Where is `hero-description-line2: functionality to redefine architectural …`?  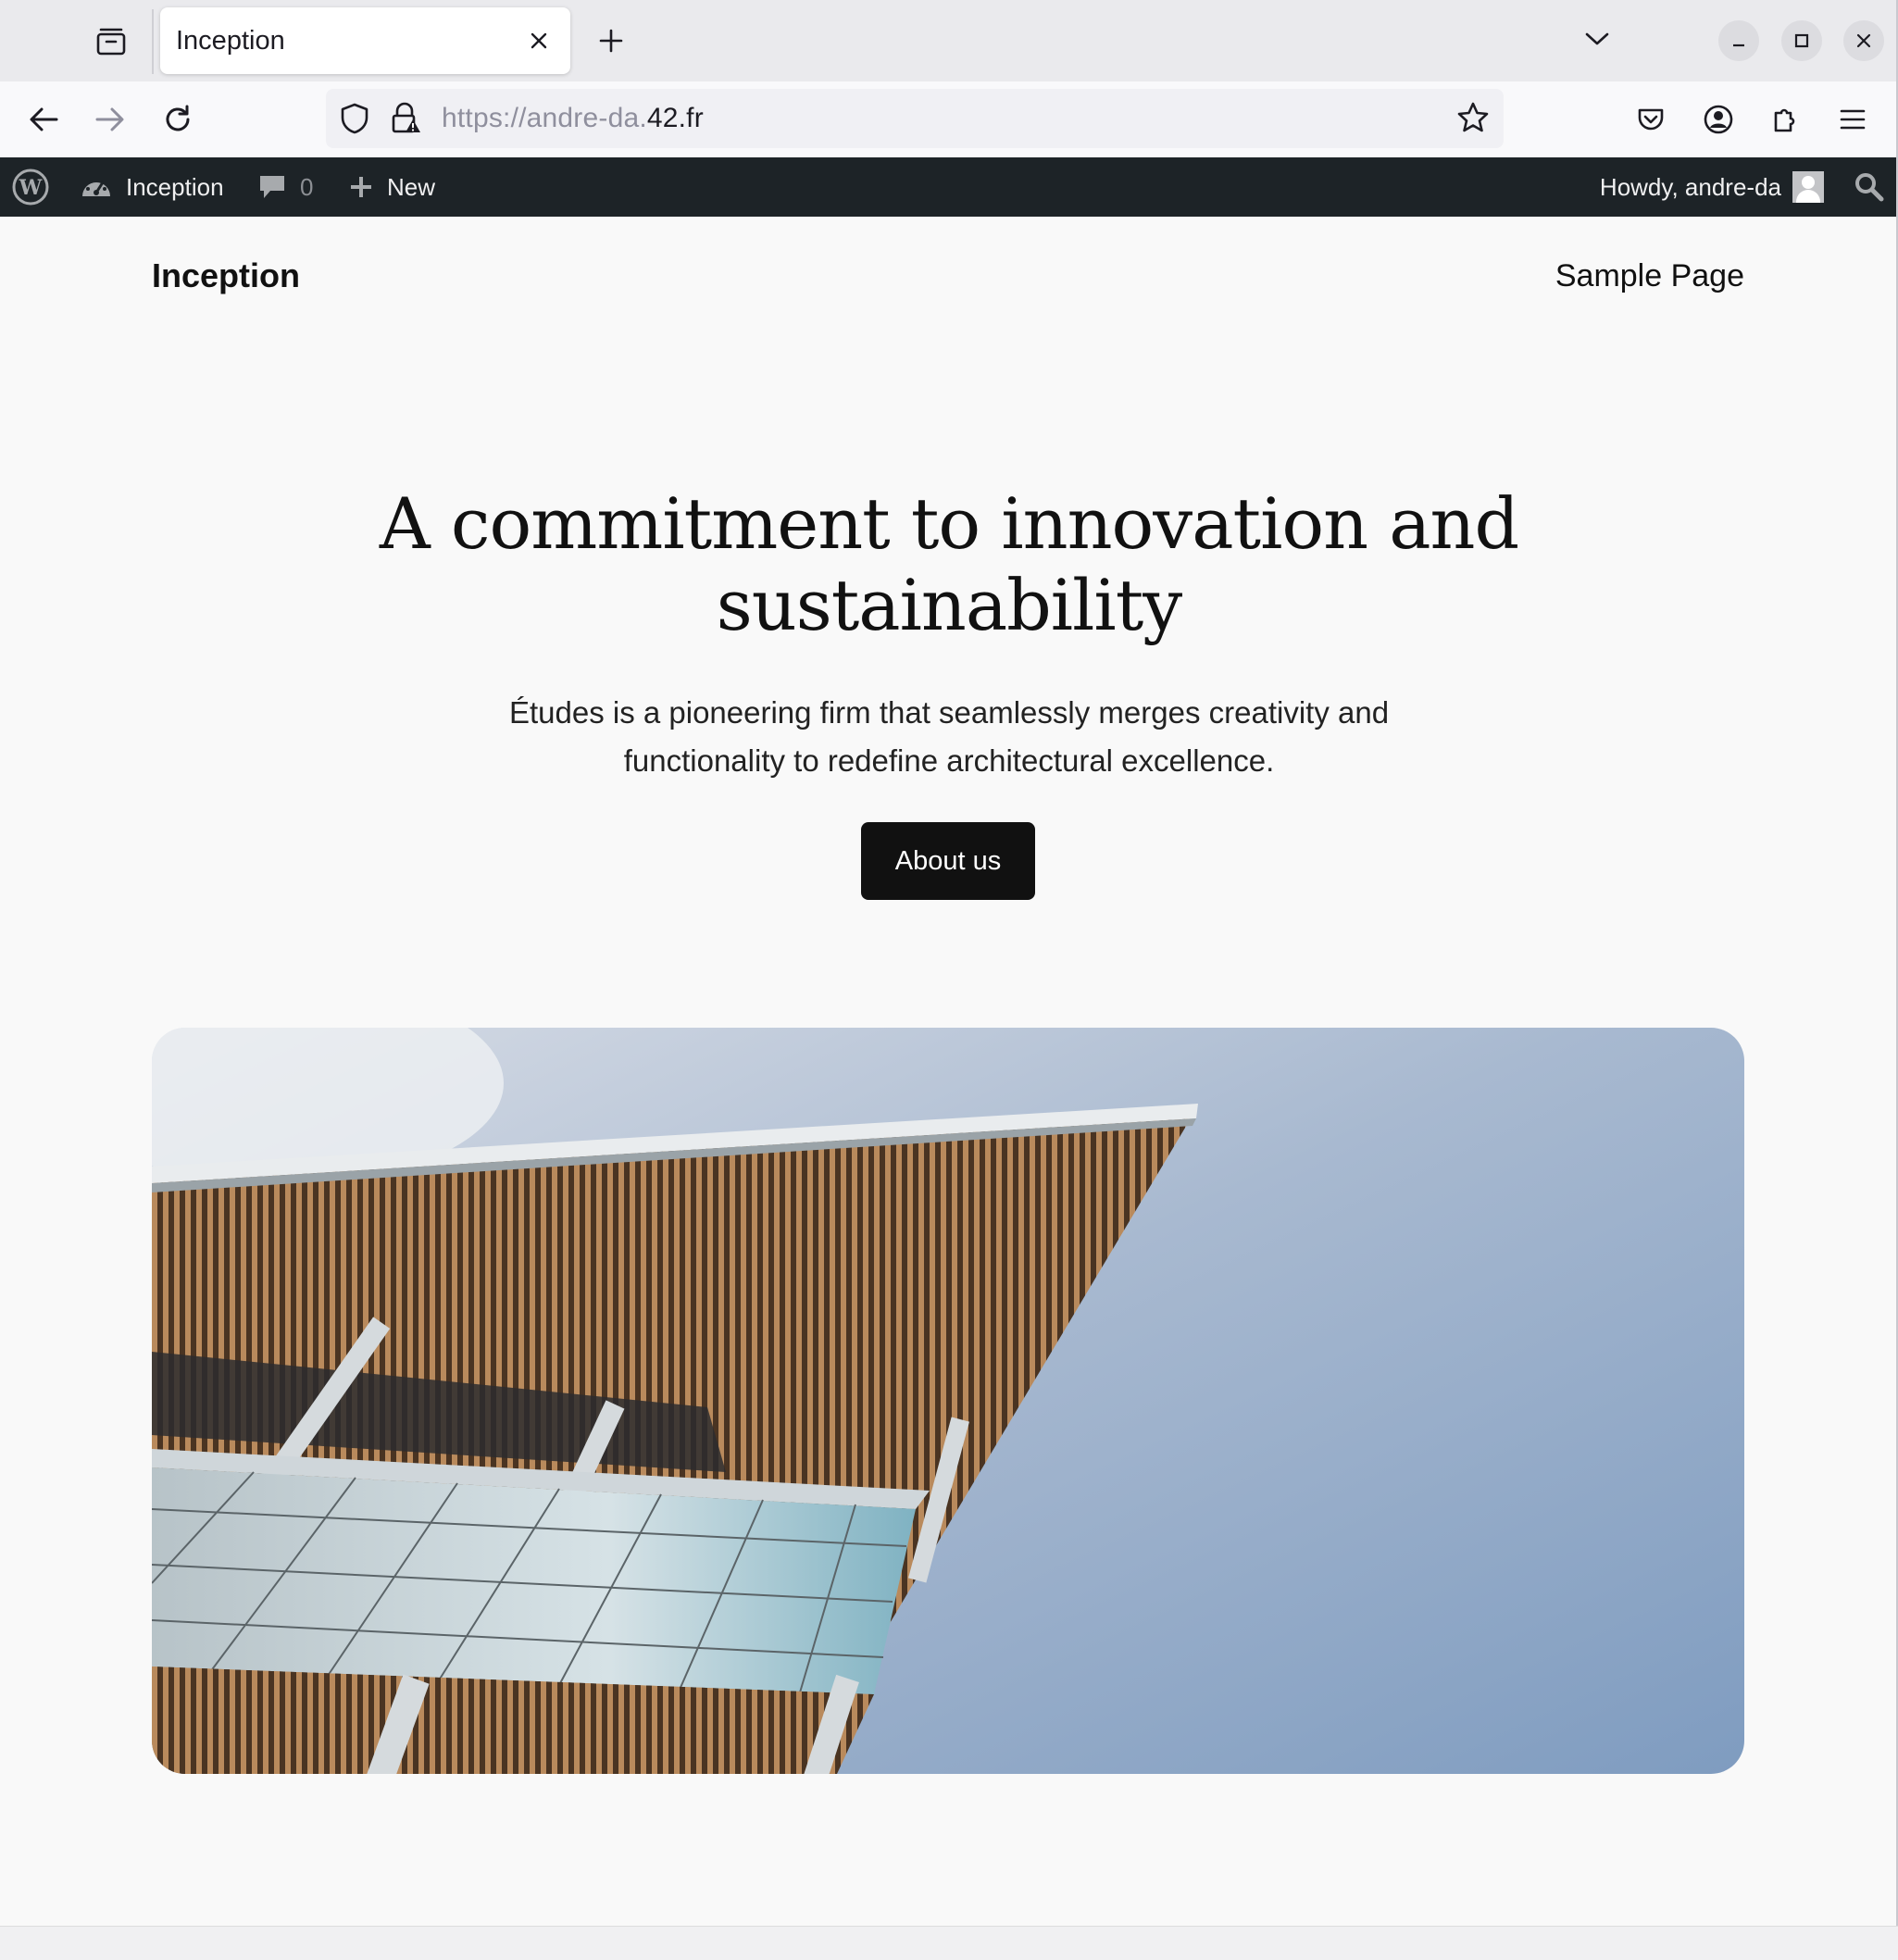 hero-description-line2: functionality to redefine architectural … is located at coordinates (949, 760).